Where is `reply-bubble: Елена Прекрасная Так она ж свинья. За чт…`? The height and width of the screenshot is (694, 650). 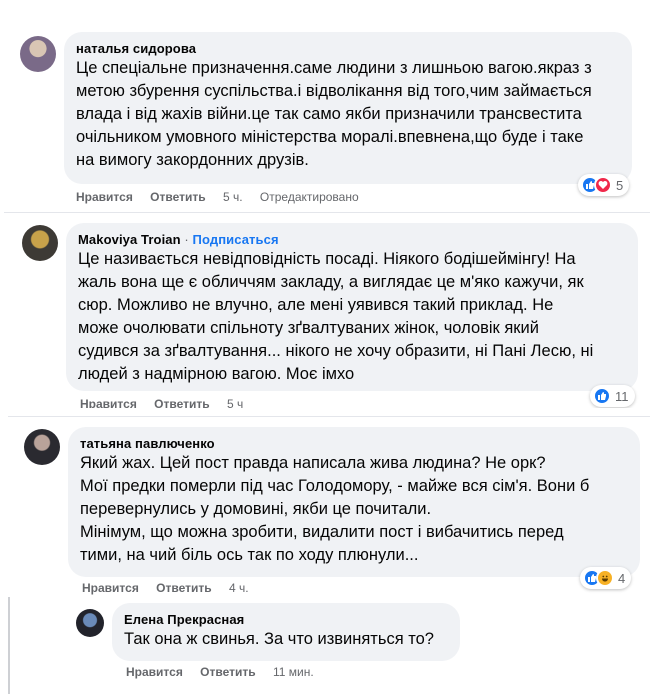 reply-bubble: Елена Прекрасная Так она ж свинья. За чт… is located at coordinates (286, 632).